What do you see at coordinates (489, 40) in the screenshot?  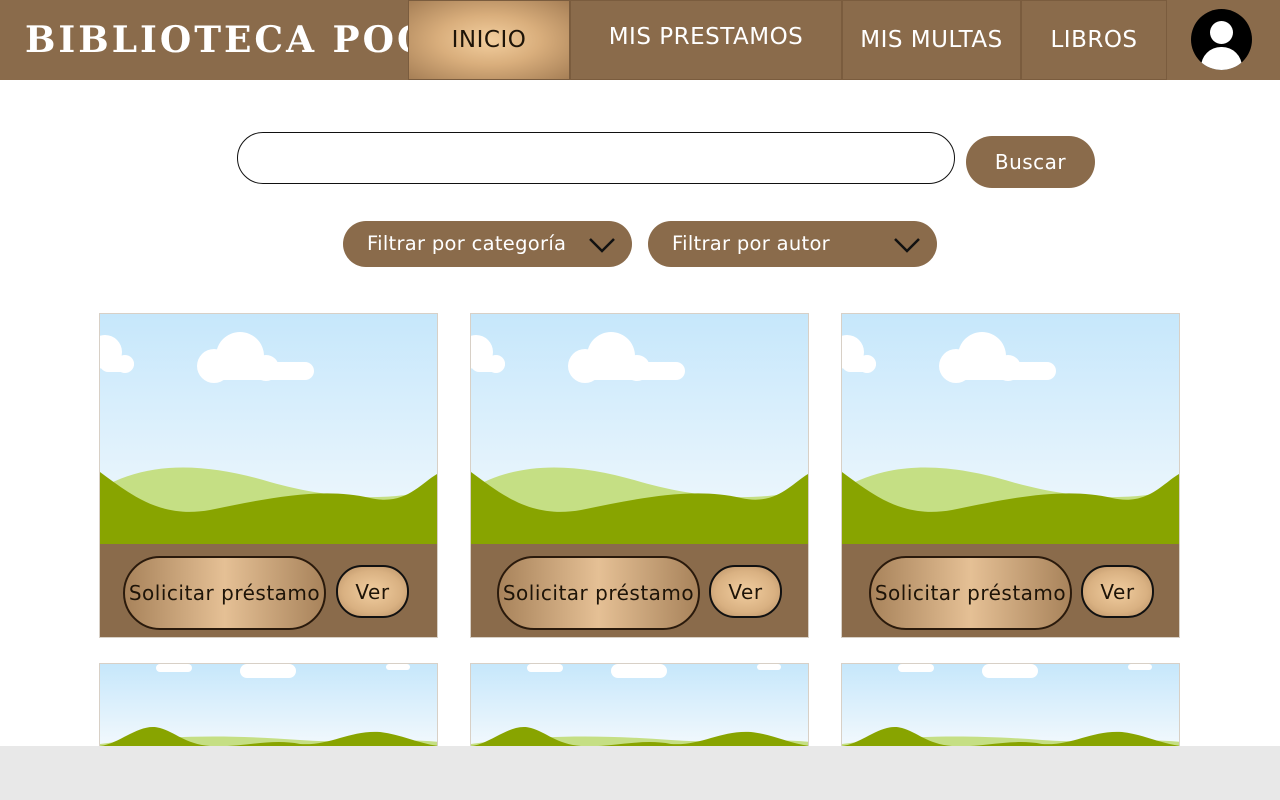 I see `nav-tab-inicio: INICIO` at bounding box center [489, 40].